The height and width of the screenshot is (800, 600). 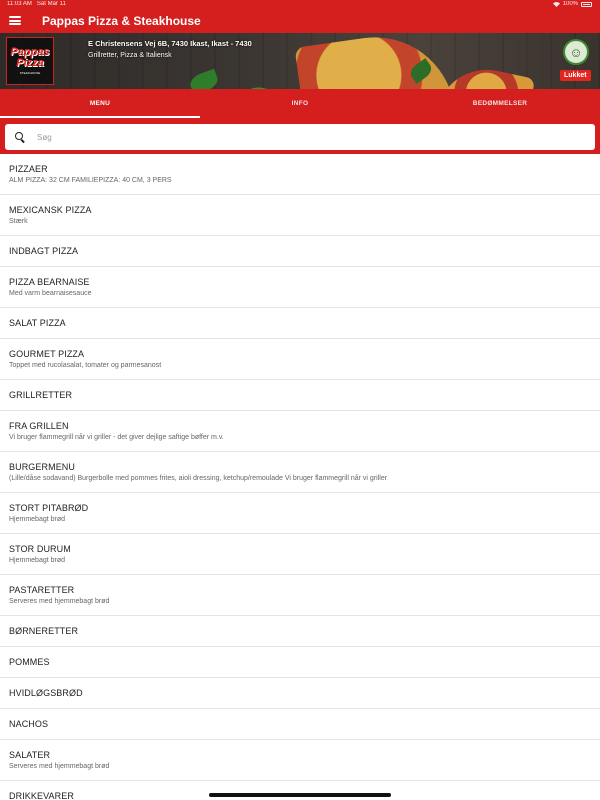 I want to click on search-input, so click(x=316, y=137).